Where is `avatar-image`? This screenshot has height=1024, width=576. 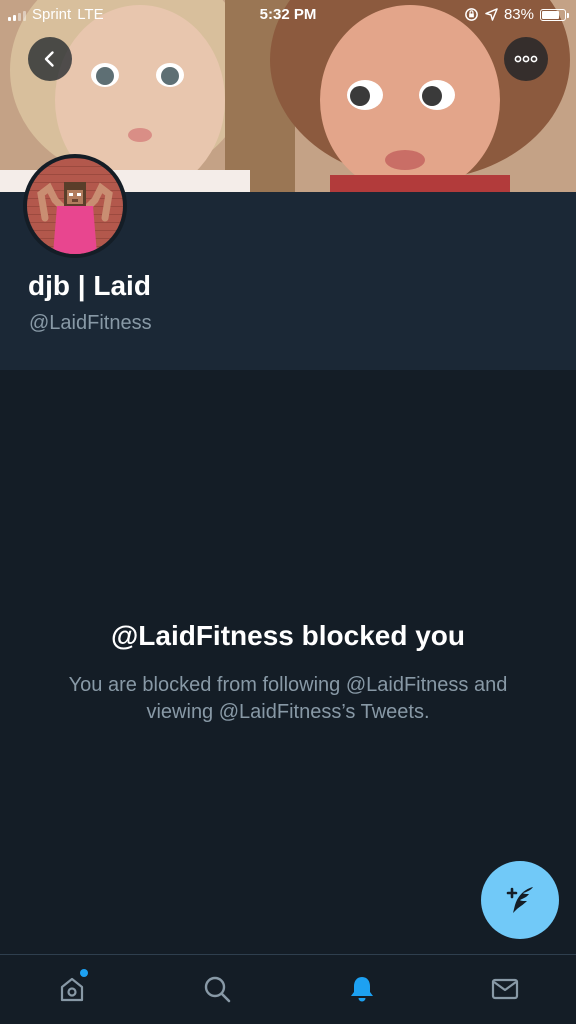 avatar-image is located at coordinates (75, 206).